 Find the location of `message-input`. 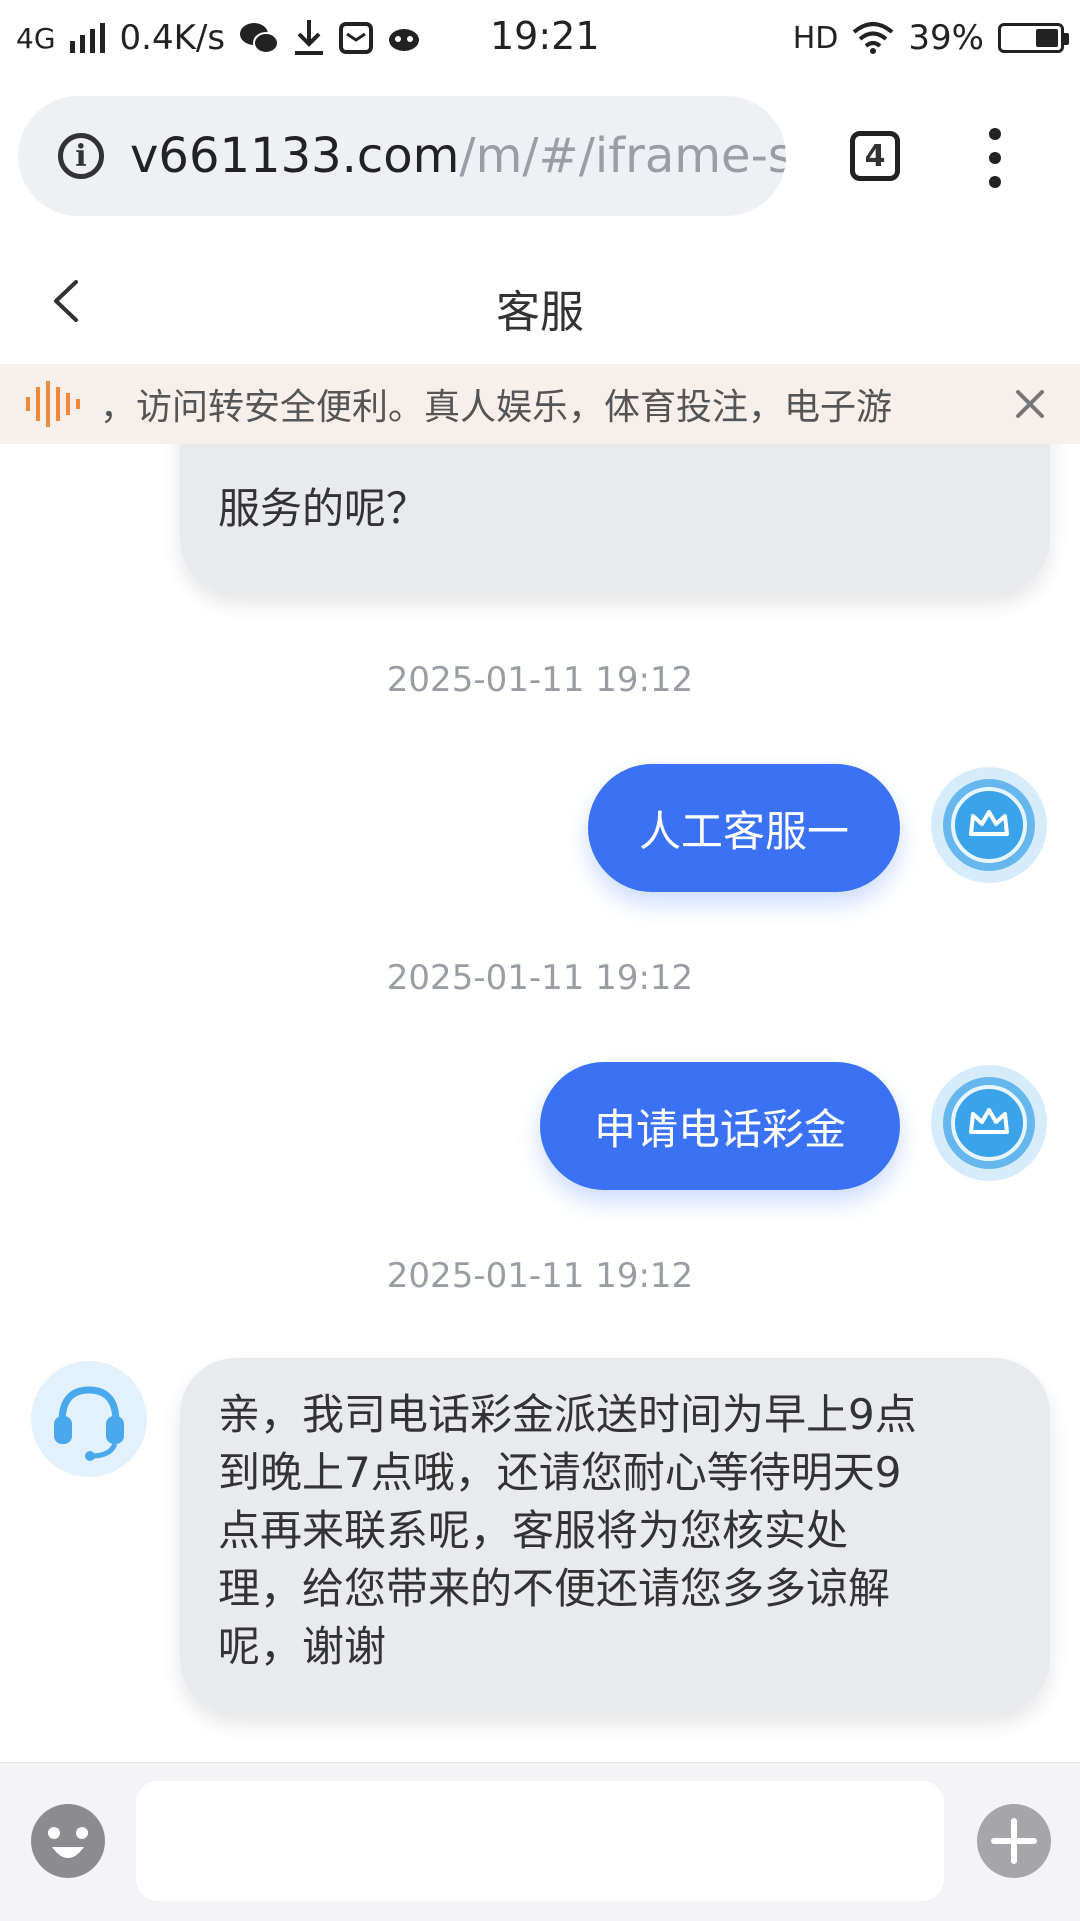

message-input is located at coordinates (540, 1841).